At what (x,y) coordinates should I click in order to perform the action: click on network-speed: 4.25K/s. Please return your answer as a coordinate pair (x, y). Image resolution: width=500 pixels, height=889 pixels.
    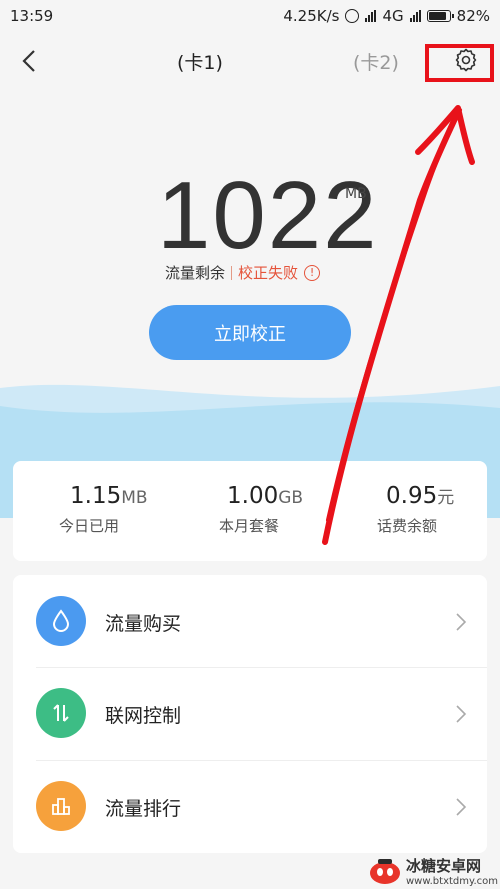
    Looking at the image, I should click on (311, 16).